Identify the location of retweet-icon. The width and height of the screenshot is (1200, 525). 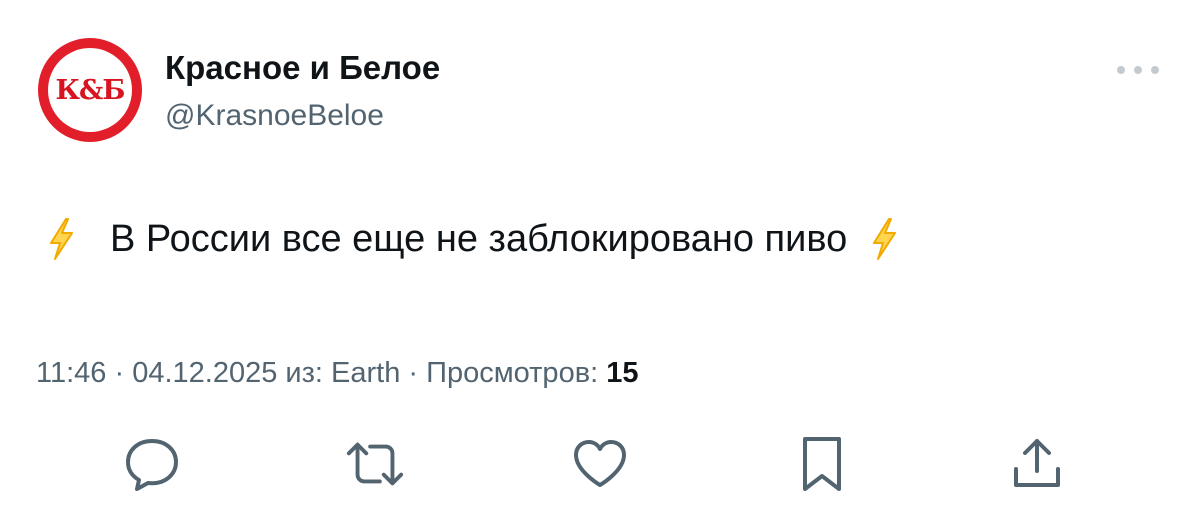
(375, 464).